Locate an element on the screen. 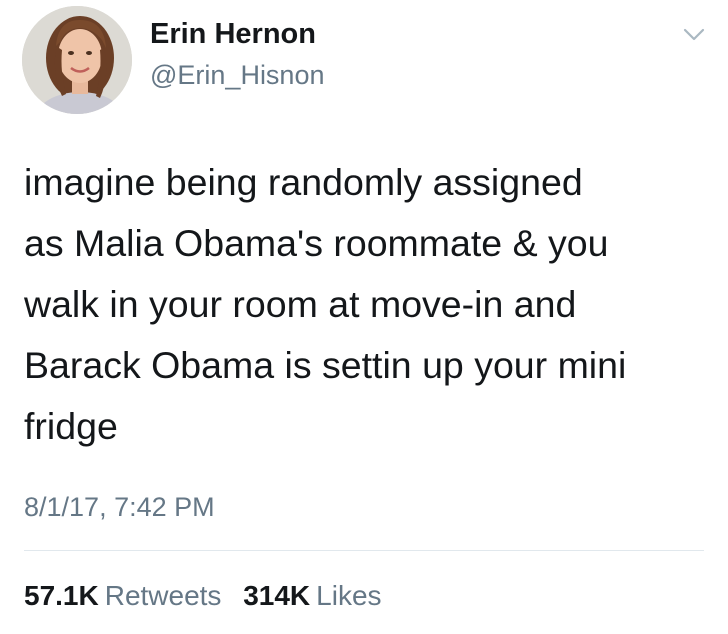 The width and height of the screenshot is (728, 634). retweets-stat: 57.1K Retweets is located at coordinates (122, 596).